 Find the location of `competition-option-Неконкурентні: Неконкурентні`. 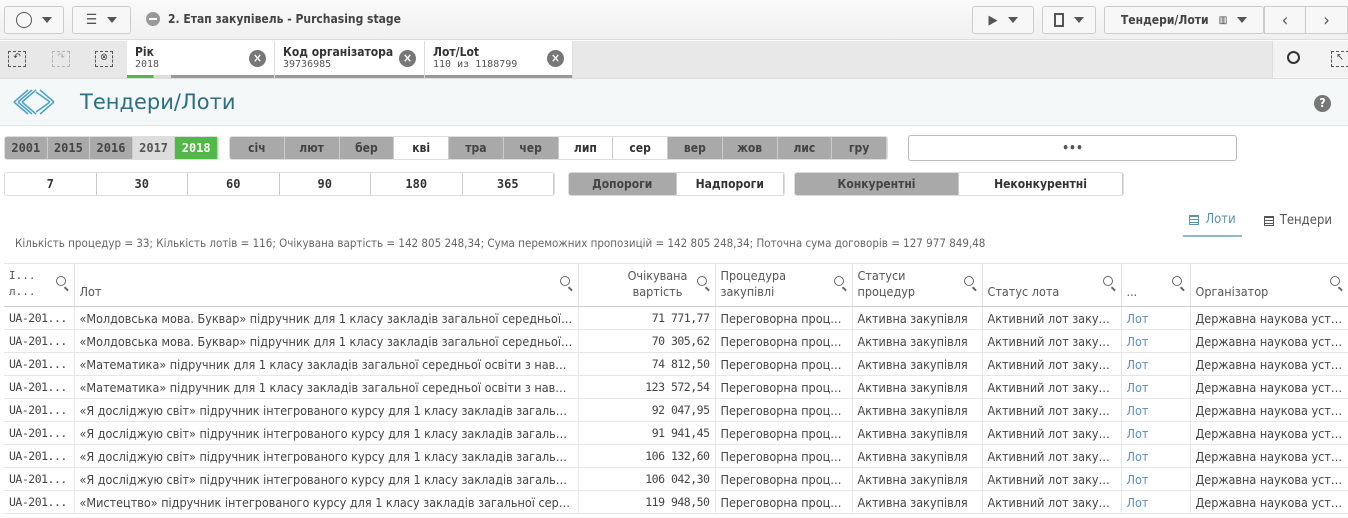

competition-option-Неконкурентні: Неконкурентні is located at coordinates (1041, 184).